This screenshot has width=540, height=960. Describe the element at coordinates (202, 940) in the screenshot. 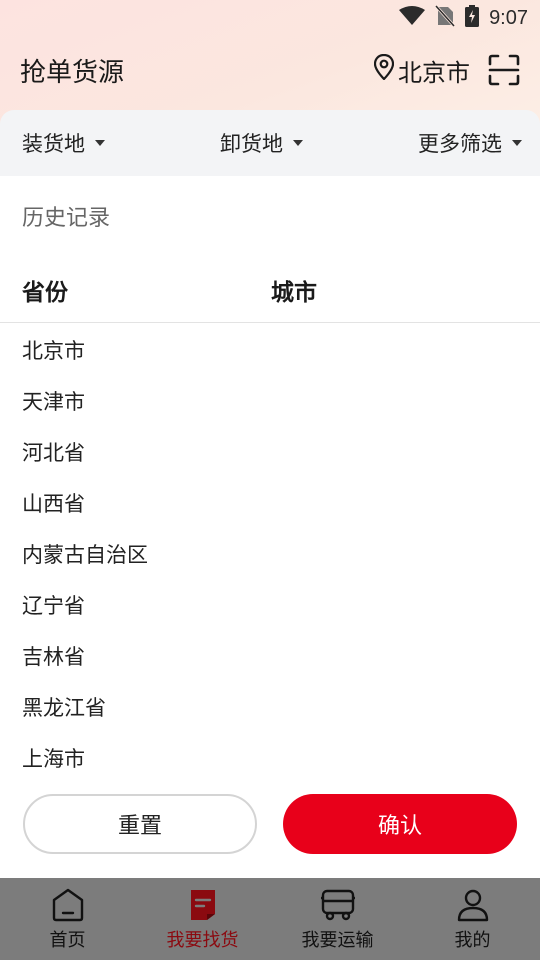

I see `tab-label: 我要找货` at that location.